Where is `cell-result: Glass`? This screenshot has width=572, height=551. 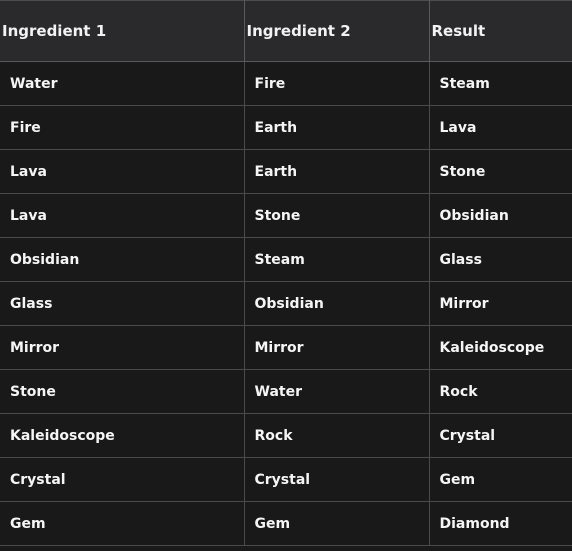 cell-result: Glass is located at coordinates (500, 259).